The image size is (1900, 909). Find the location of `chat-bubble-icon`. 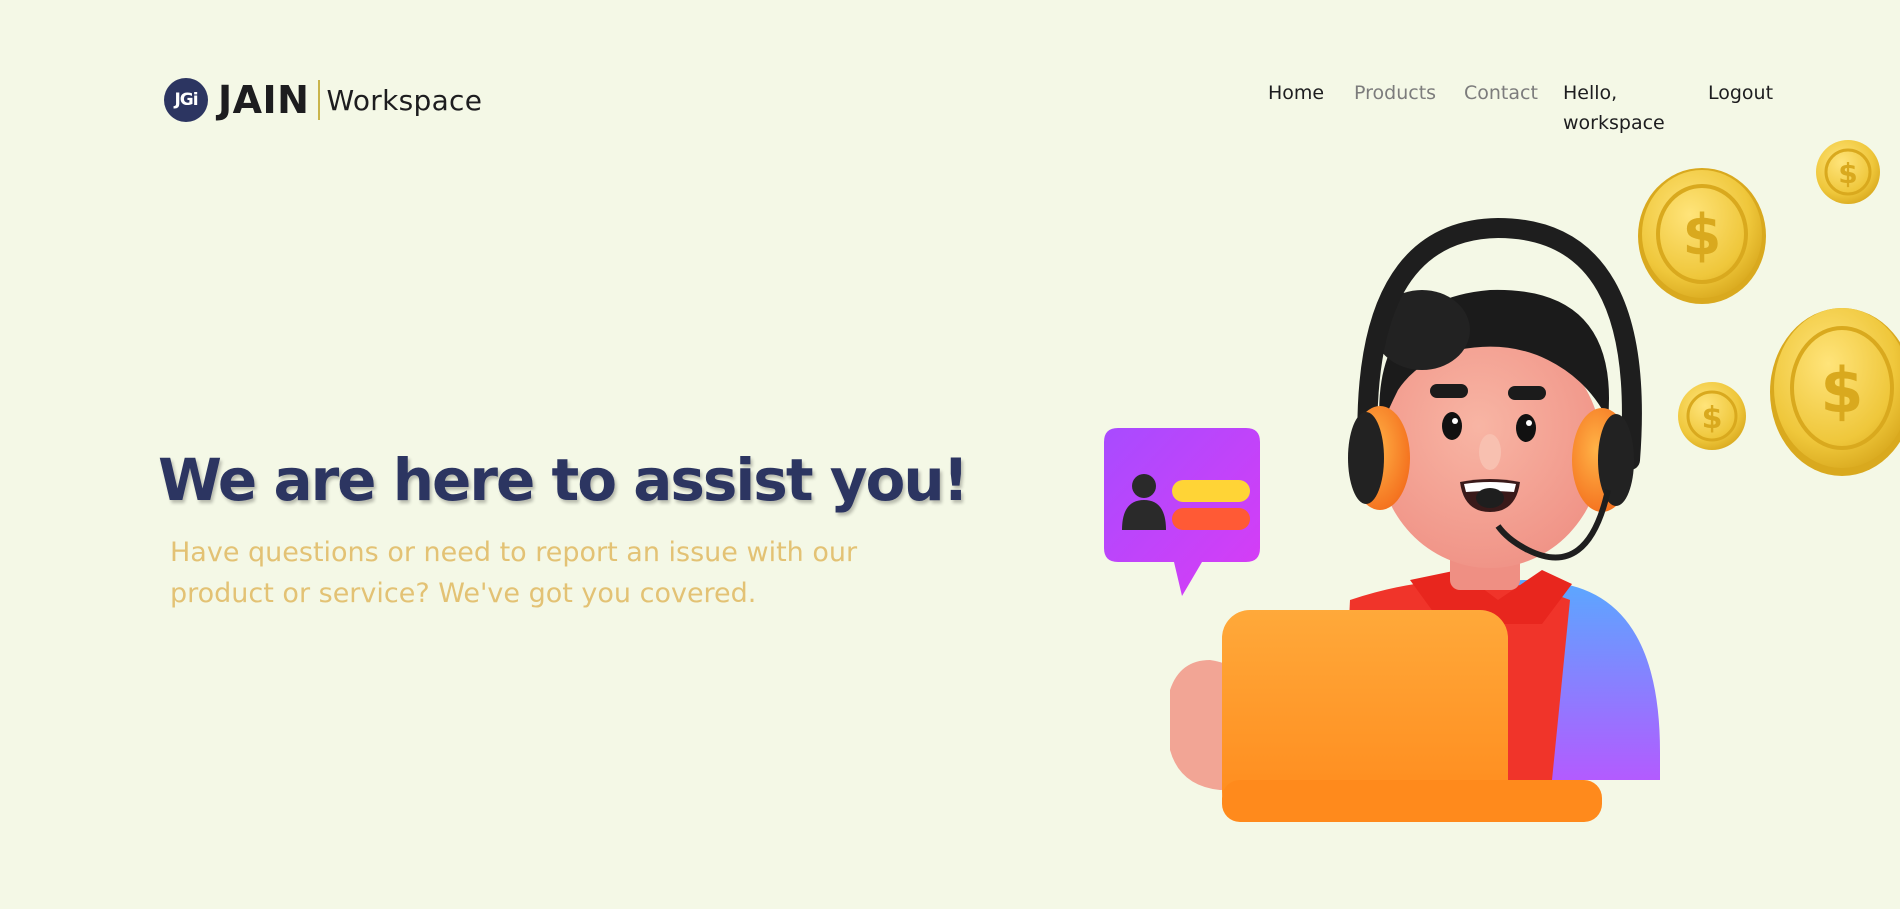

chat-bubble-icon is located at coordinates (1182, 512).